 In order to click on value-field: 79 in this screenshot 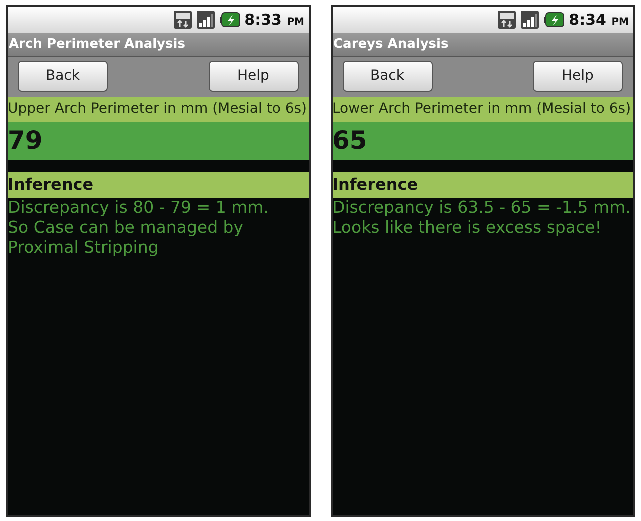, I will do `click(158, 141)`.